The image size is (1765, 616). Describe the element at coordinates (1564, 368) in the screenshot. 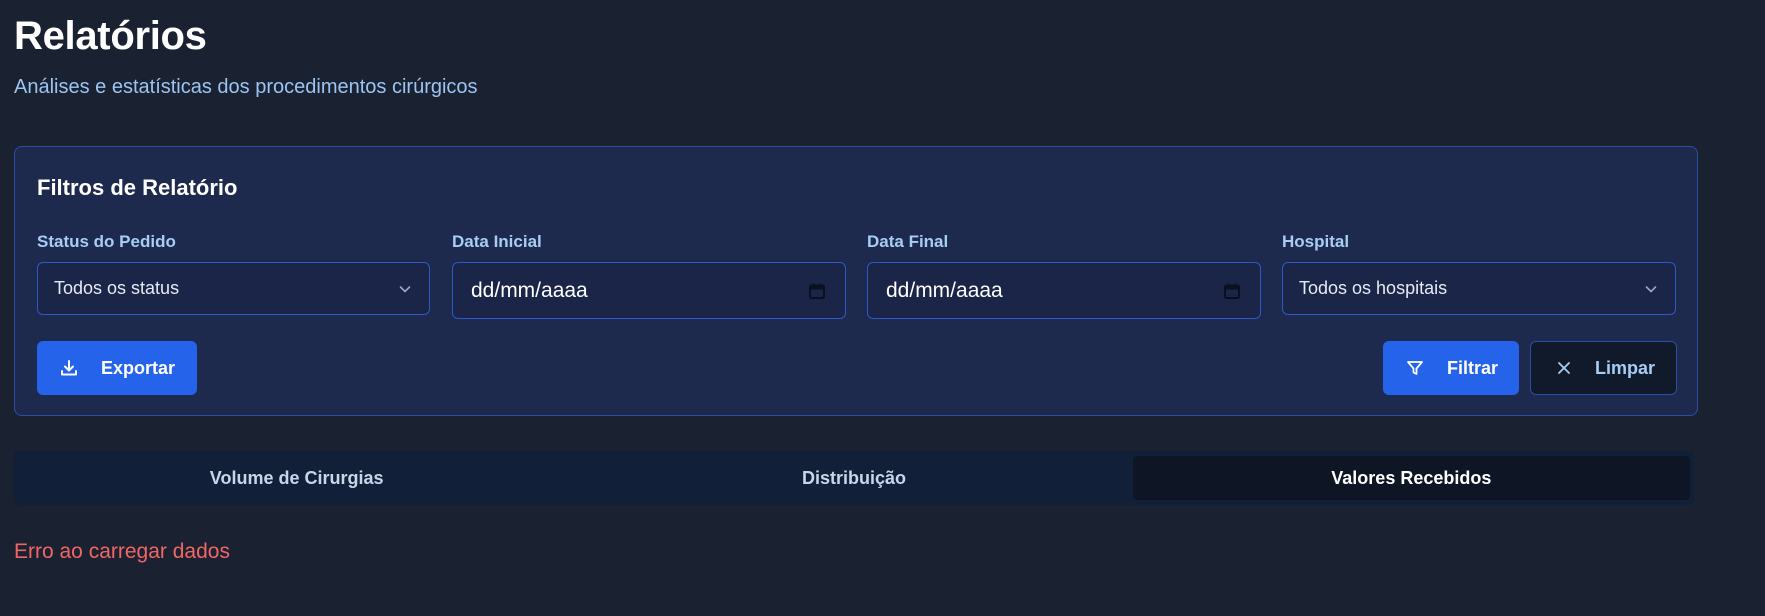

I see `close-icon` at that location.